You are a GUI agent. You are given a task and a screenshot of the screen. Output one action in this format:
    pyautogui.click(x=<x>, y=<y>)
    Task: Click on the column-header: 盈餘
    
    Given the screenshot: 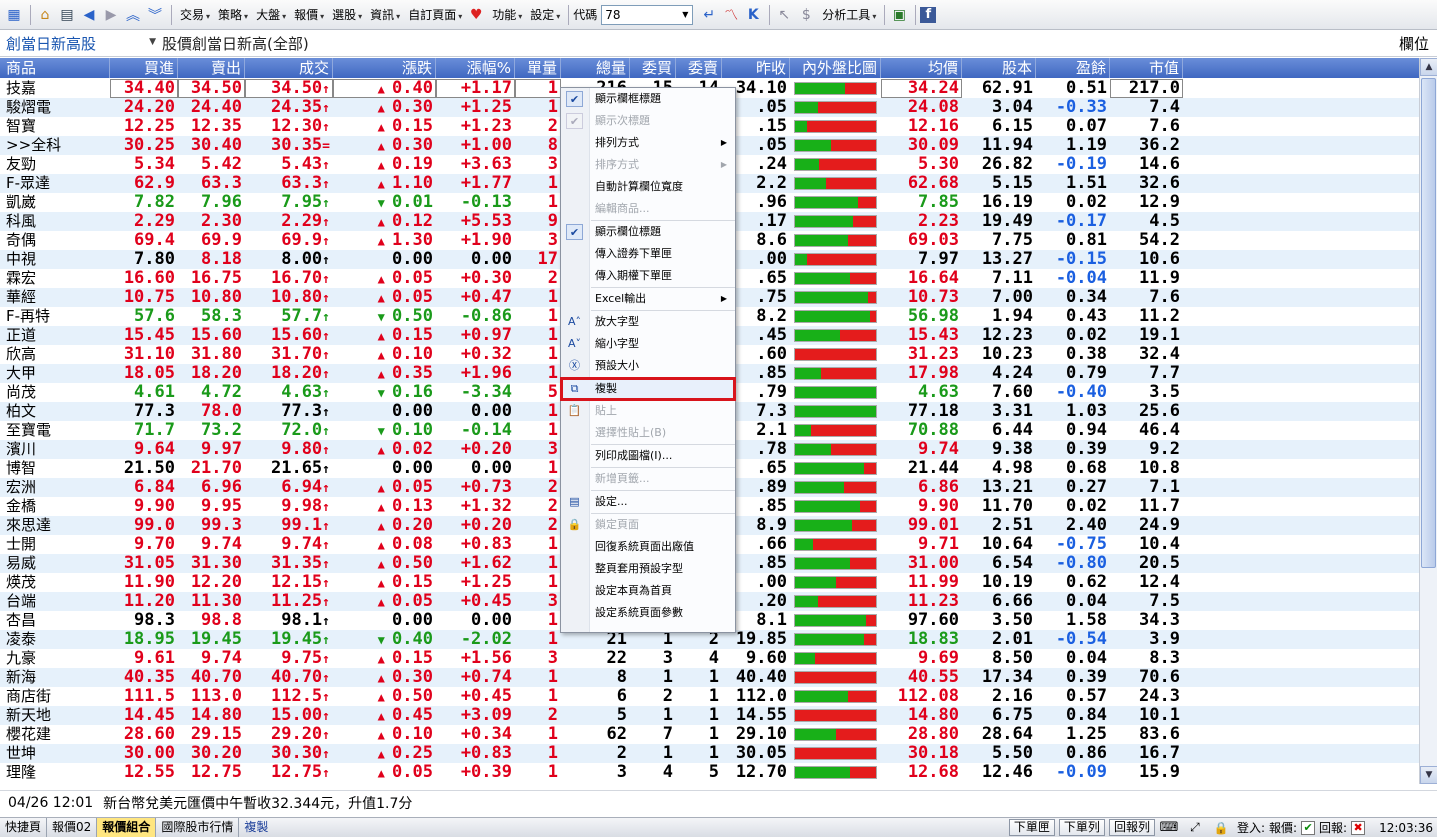 What is the action you would take?
    pyautogui.click(x=1073, y=68)
    